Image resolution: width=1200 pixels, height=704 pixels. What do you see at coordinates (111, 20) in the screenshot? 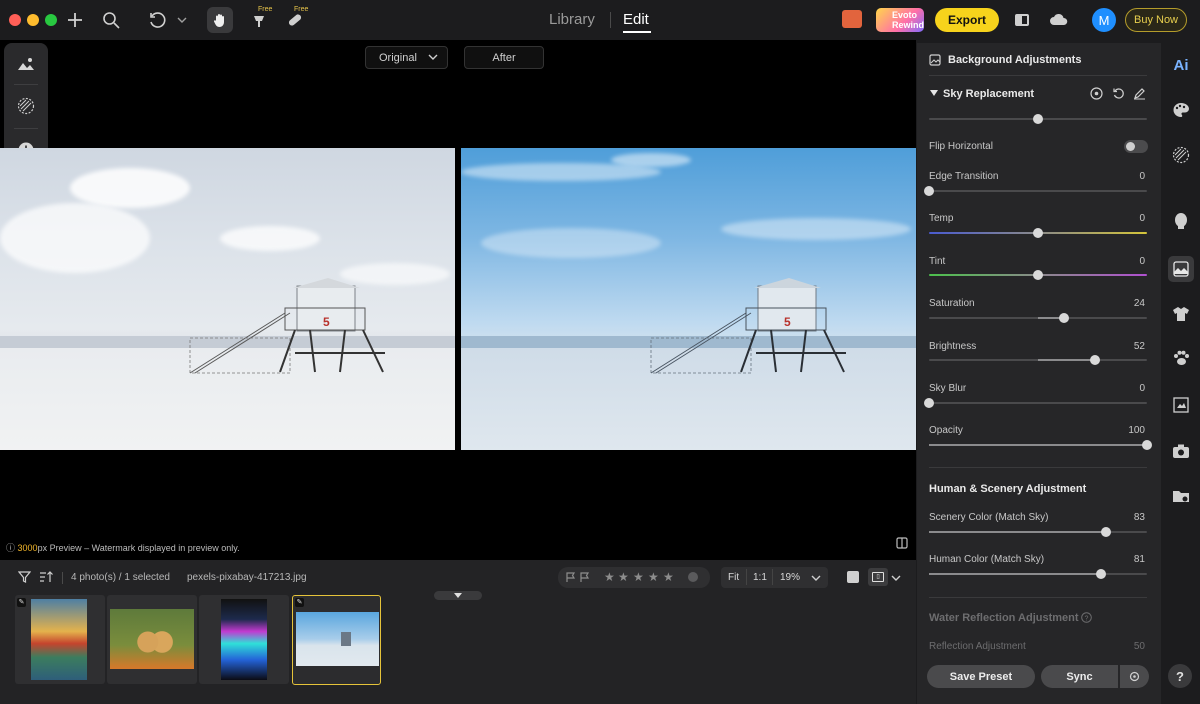
I see `search-icon` at bounding box center [111, 20].